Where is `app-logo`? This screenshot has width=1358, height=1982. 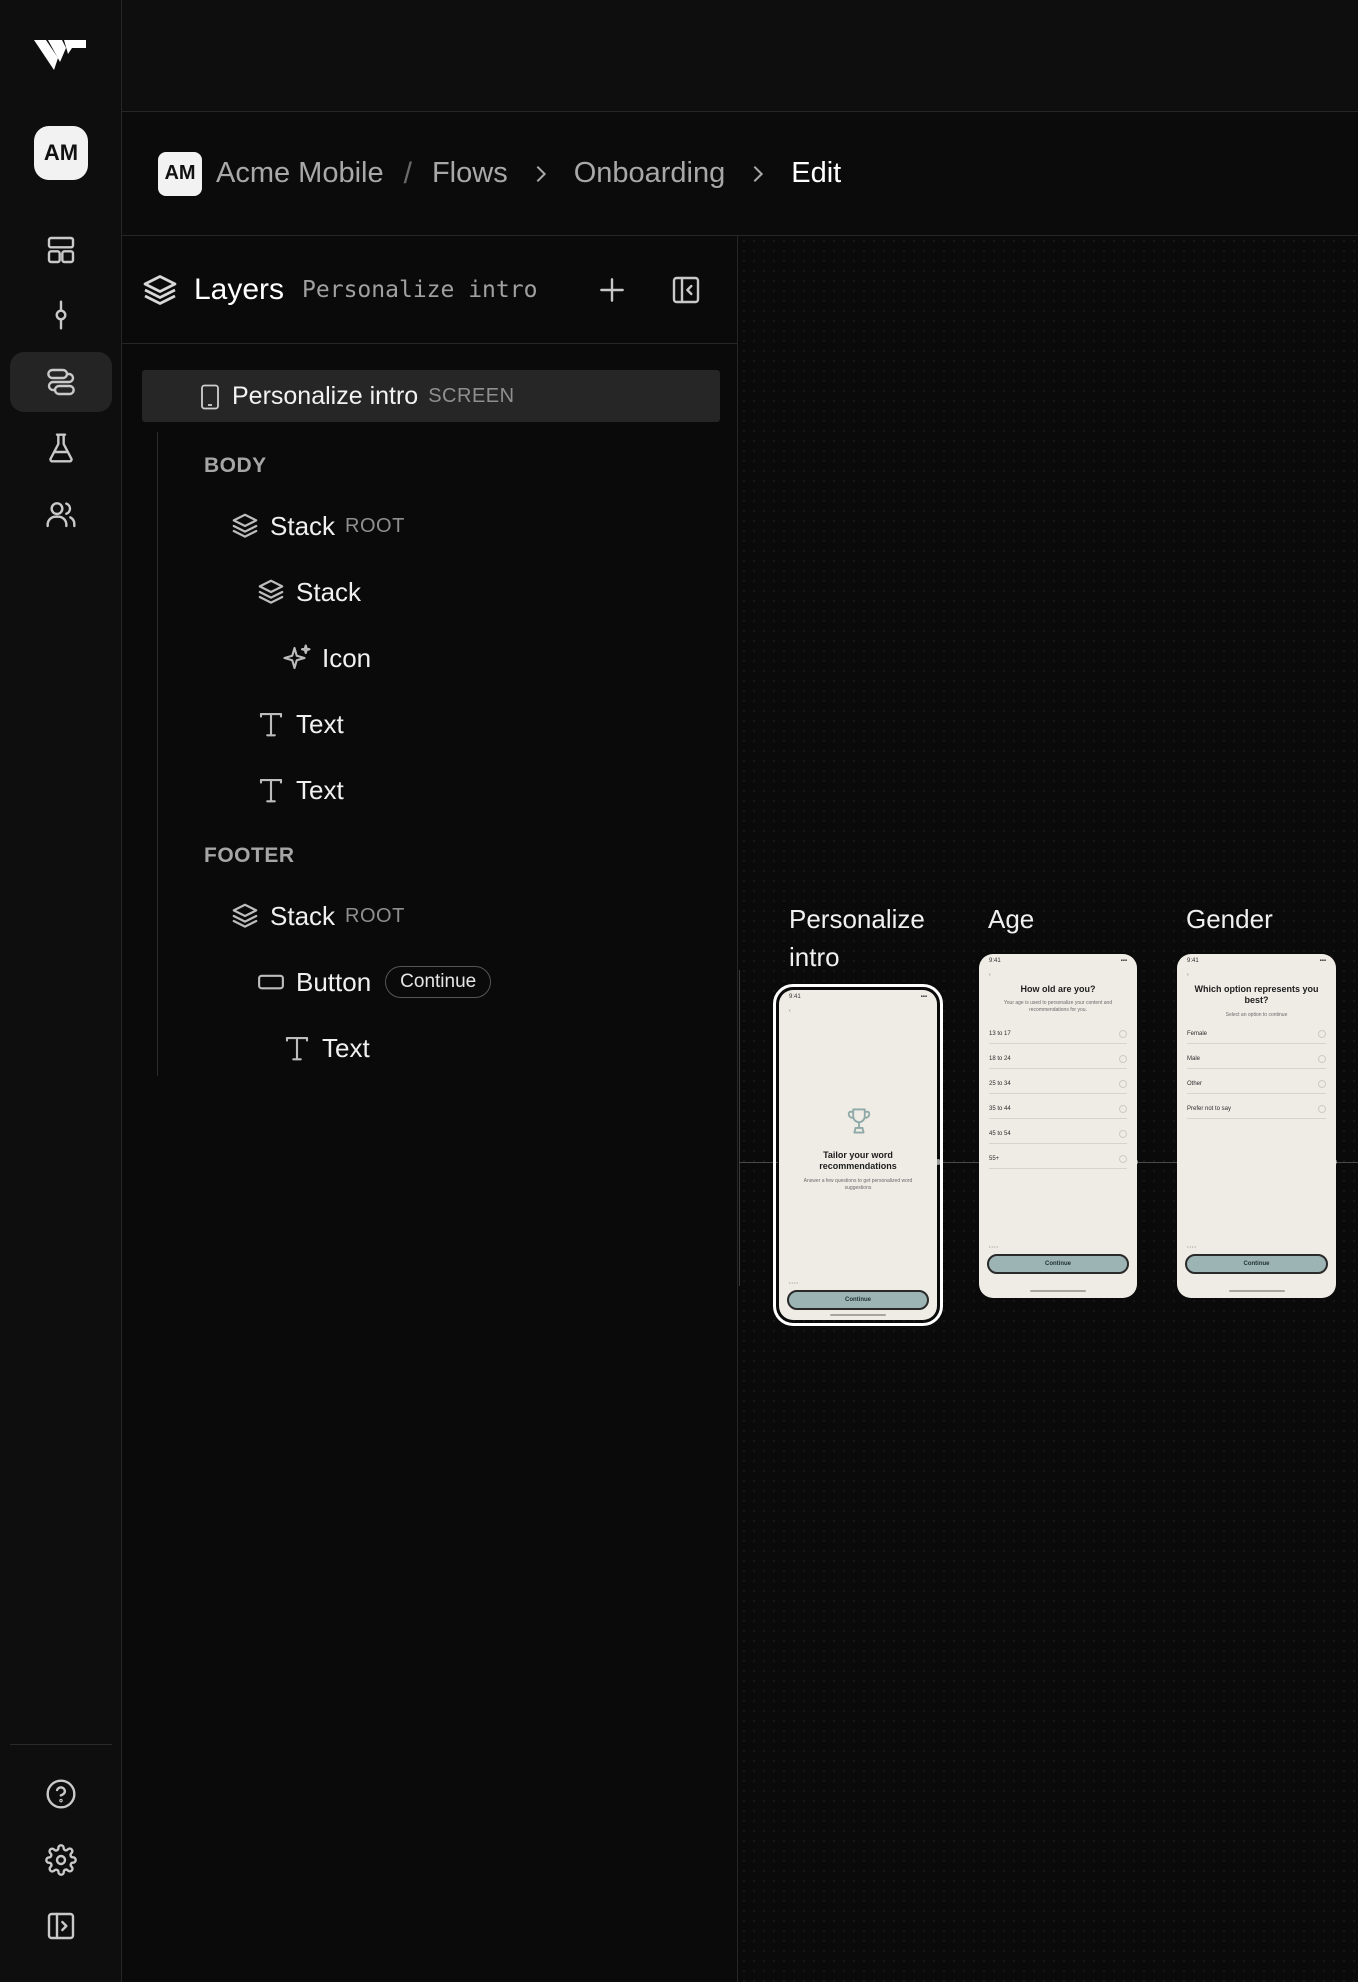 app-logo is located at coordinates (60, 56).